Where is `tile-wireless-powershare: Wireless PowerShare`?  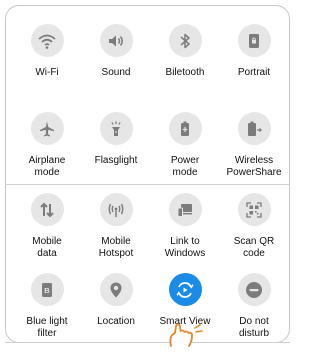
tile-wireless-powershare: Wireless PowerShare is located at coordinates (254, 145).